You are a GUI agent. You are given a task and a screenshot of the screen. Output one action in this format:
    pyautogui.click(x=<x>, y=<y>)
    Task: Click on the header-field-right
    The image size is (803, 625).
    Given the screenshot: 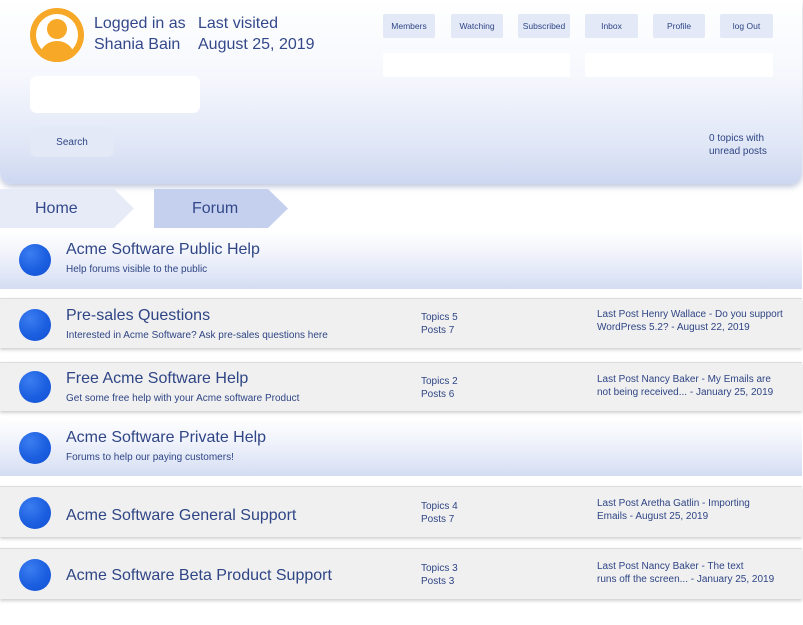 What is the action you would take?
    pyautogui.click(x=679, y=65)
    